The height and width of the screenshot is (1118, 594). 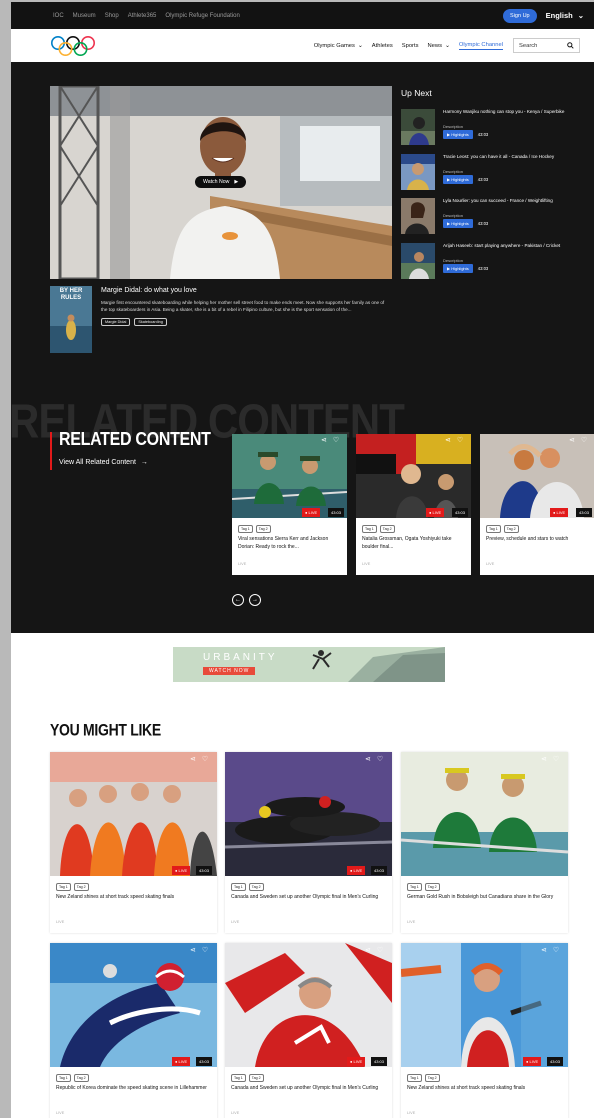 I want to click on search-icon, so click(x=570, y=45).